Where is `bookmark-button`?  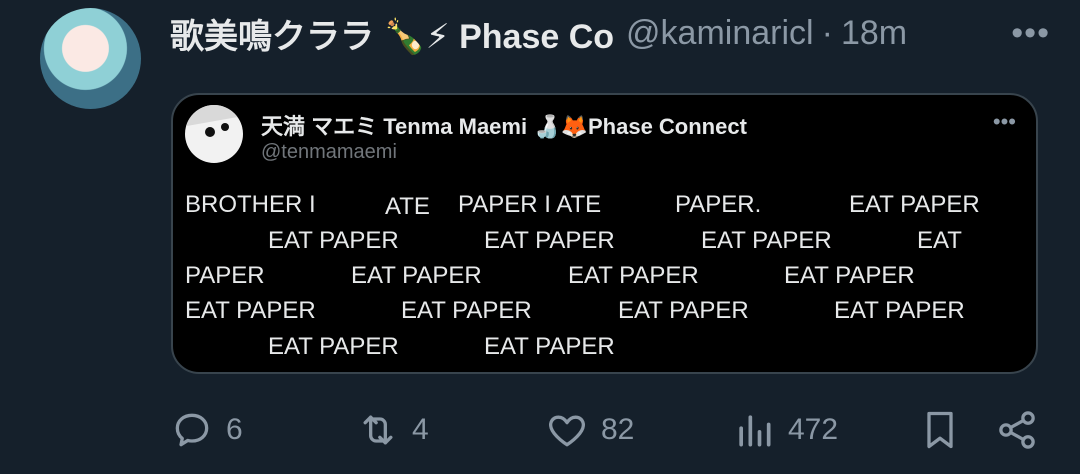
bookmark-button is located at coordinates (940, 430).